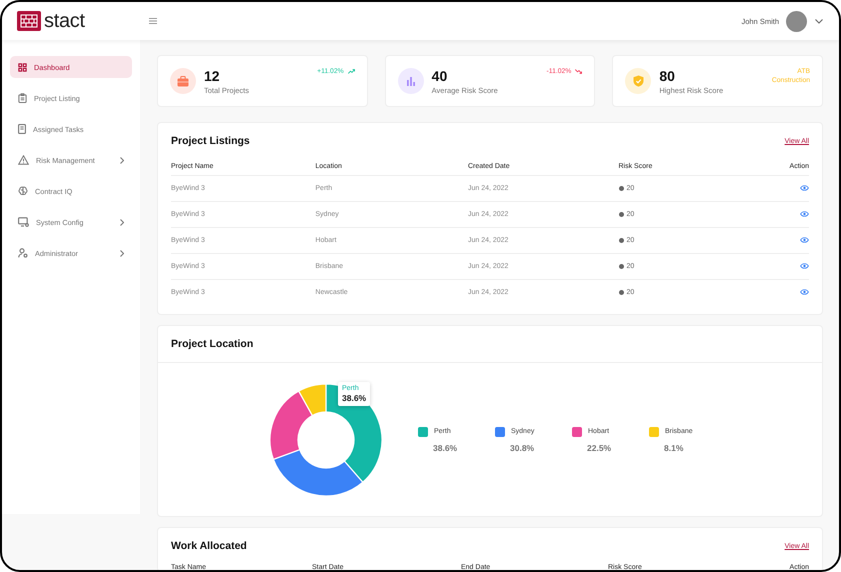 This screenshot has width=841, height=572. What do you see at coordinates (23, 160) in the screenshot?
I see `warning-icon` at bounding box center [23, 160].